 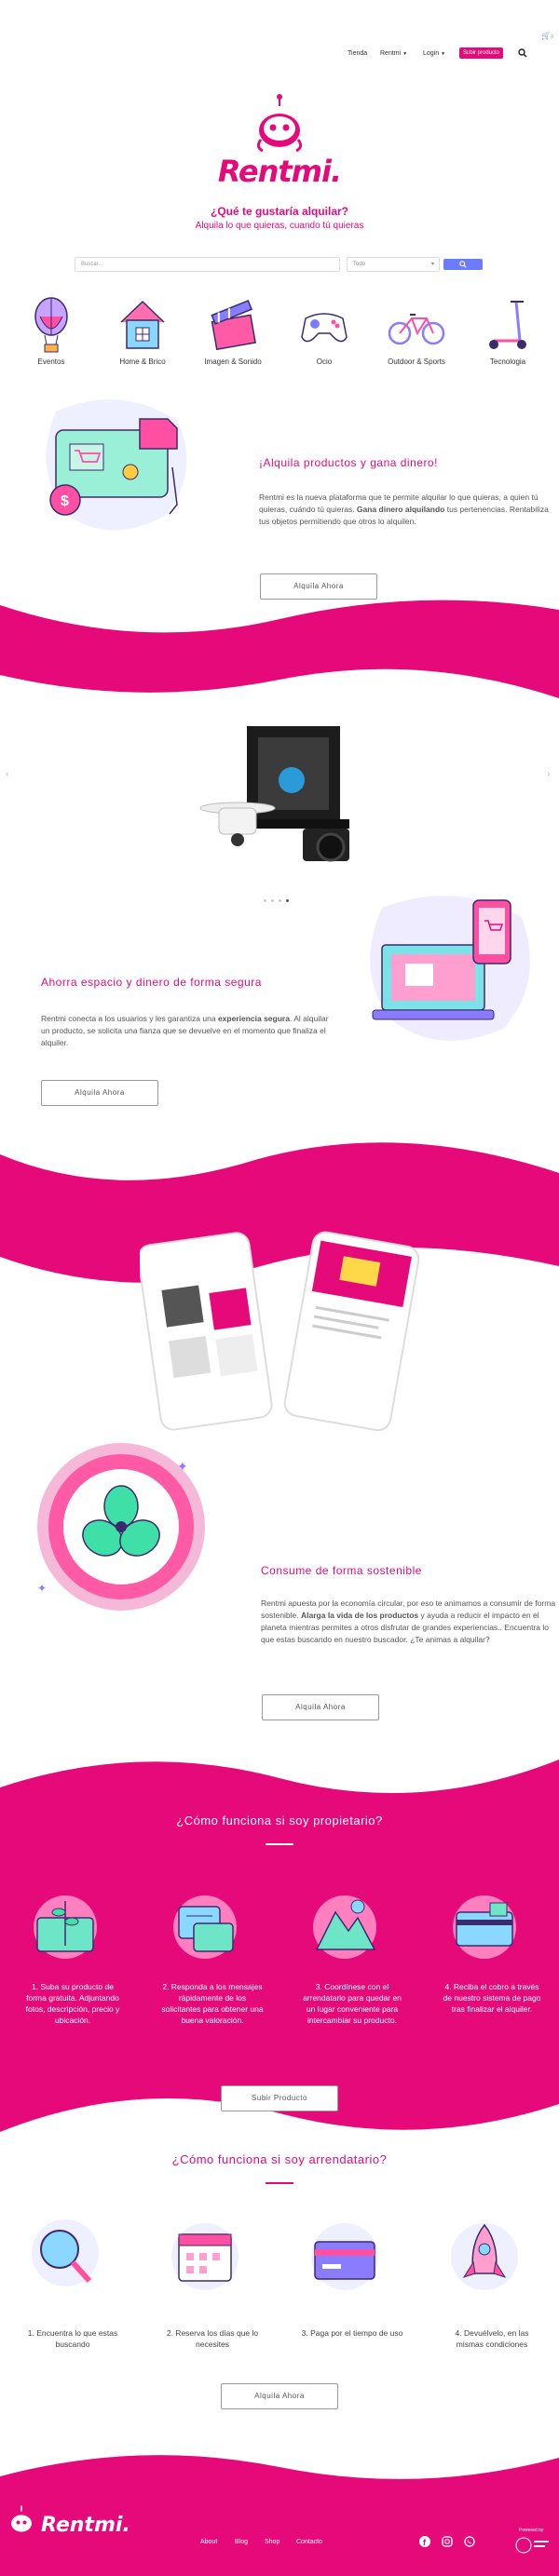 I want to click on powered-by-text: Powered by, so click(x=531, y=2530).